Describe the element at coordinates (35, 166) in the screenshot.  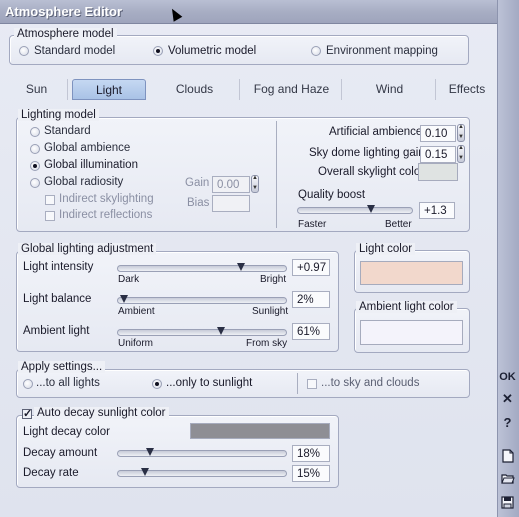
I see `radio-global-illumination` at that location.